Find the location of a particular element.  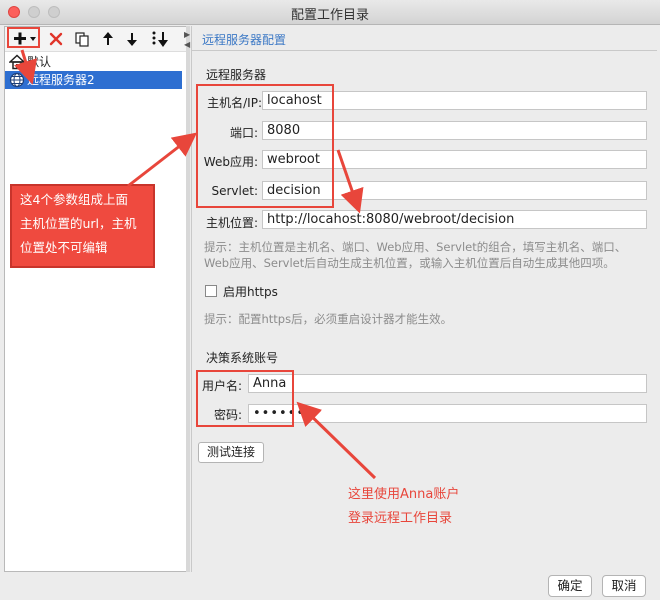

home-icon is located at coordinates (17, 62).